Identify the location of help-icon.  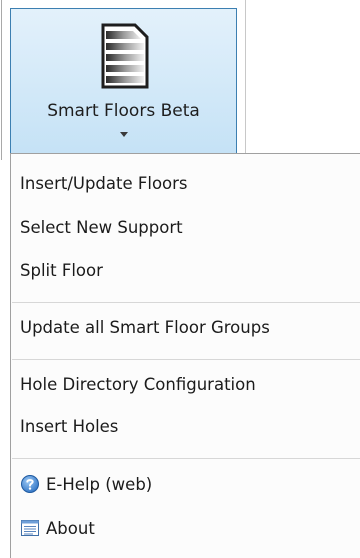
(30, 483).